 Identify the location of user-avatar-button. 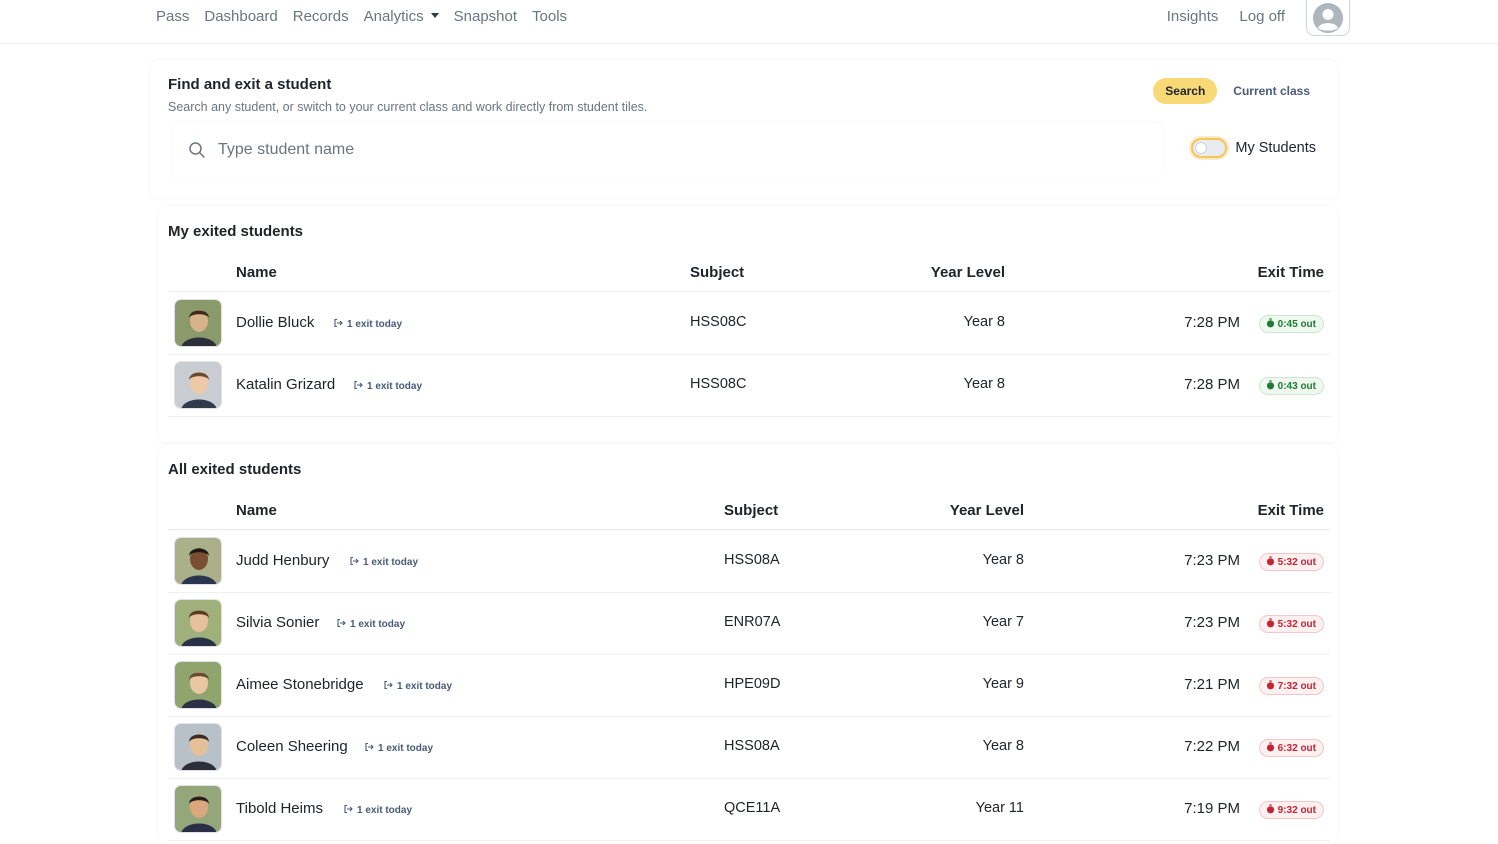
(1328, 18).